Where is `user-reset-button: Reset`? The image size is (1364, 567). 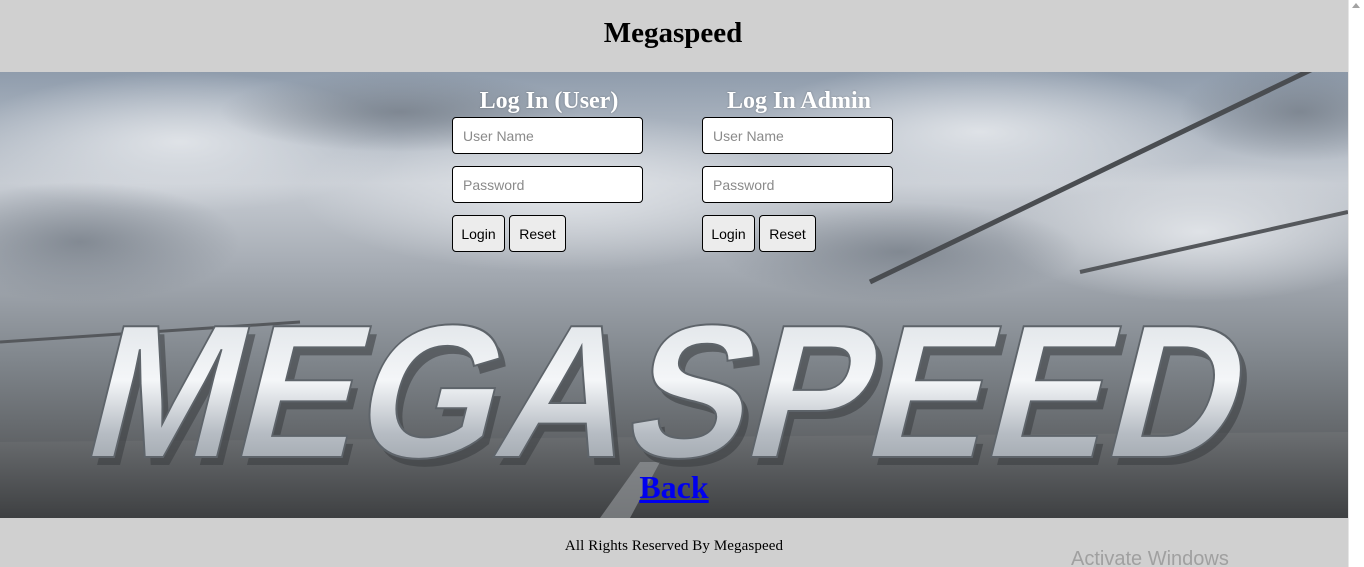 user-reset-button: Reset is located at coordinates (537, 233).